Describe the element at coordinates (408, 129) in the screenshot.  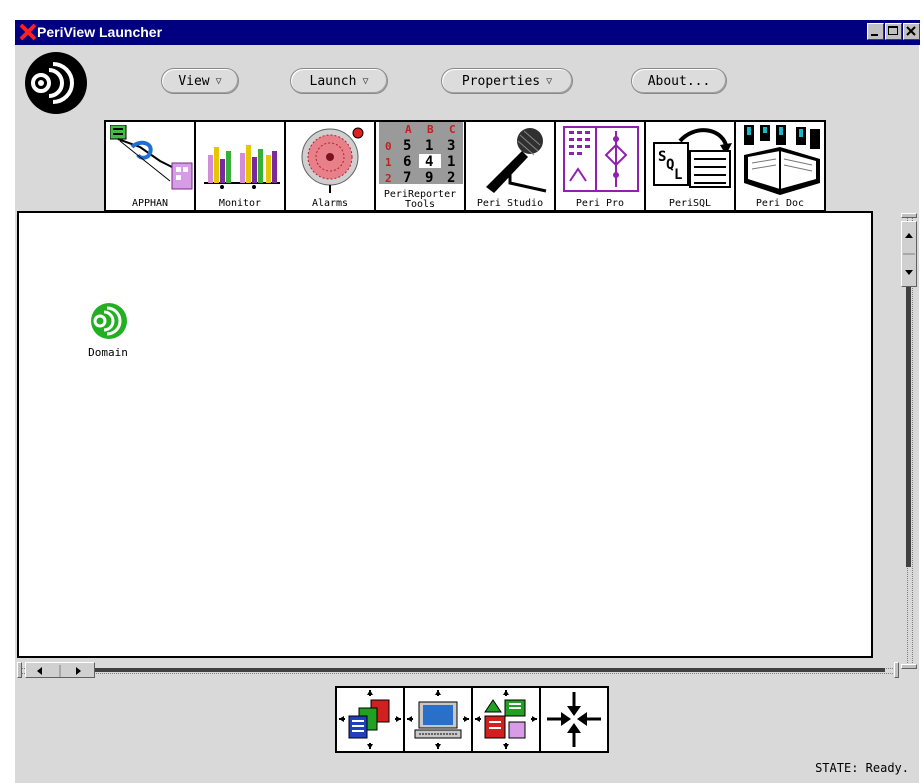
I see `grid-header-a: A` at that location.